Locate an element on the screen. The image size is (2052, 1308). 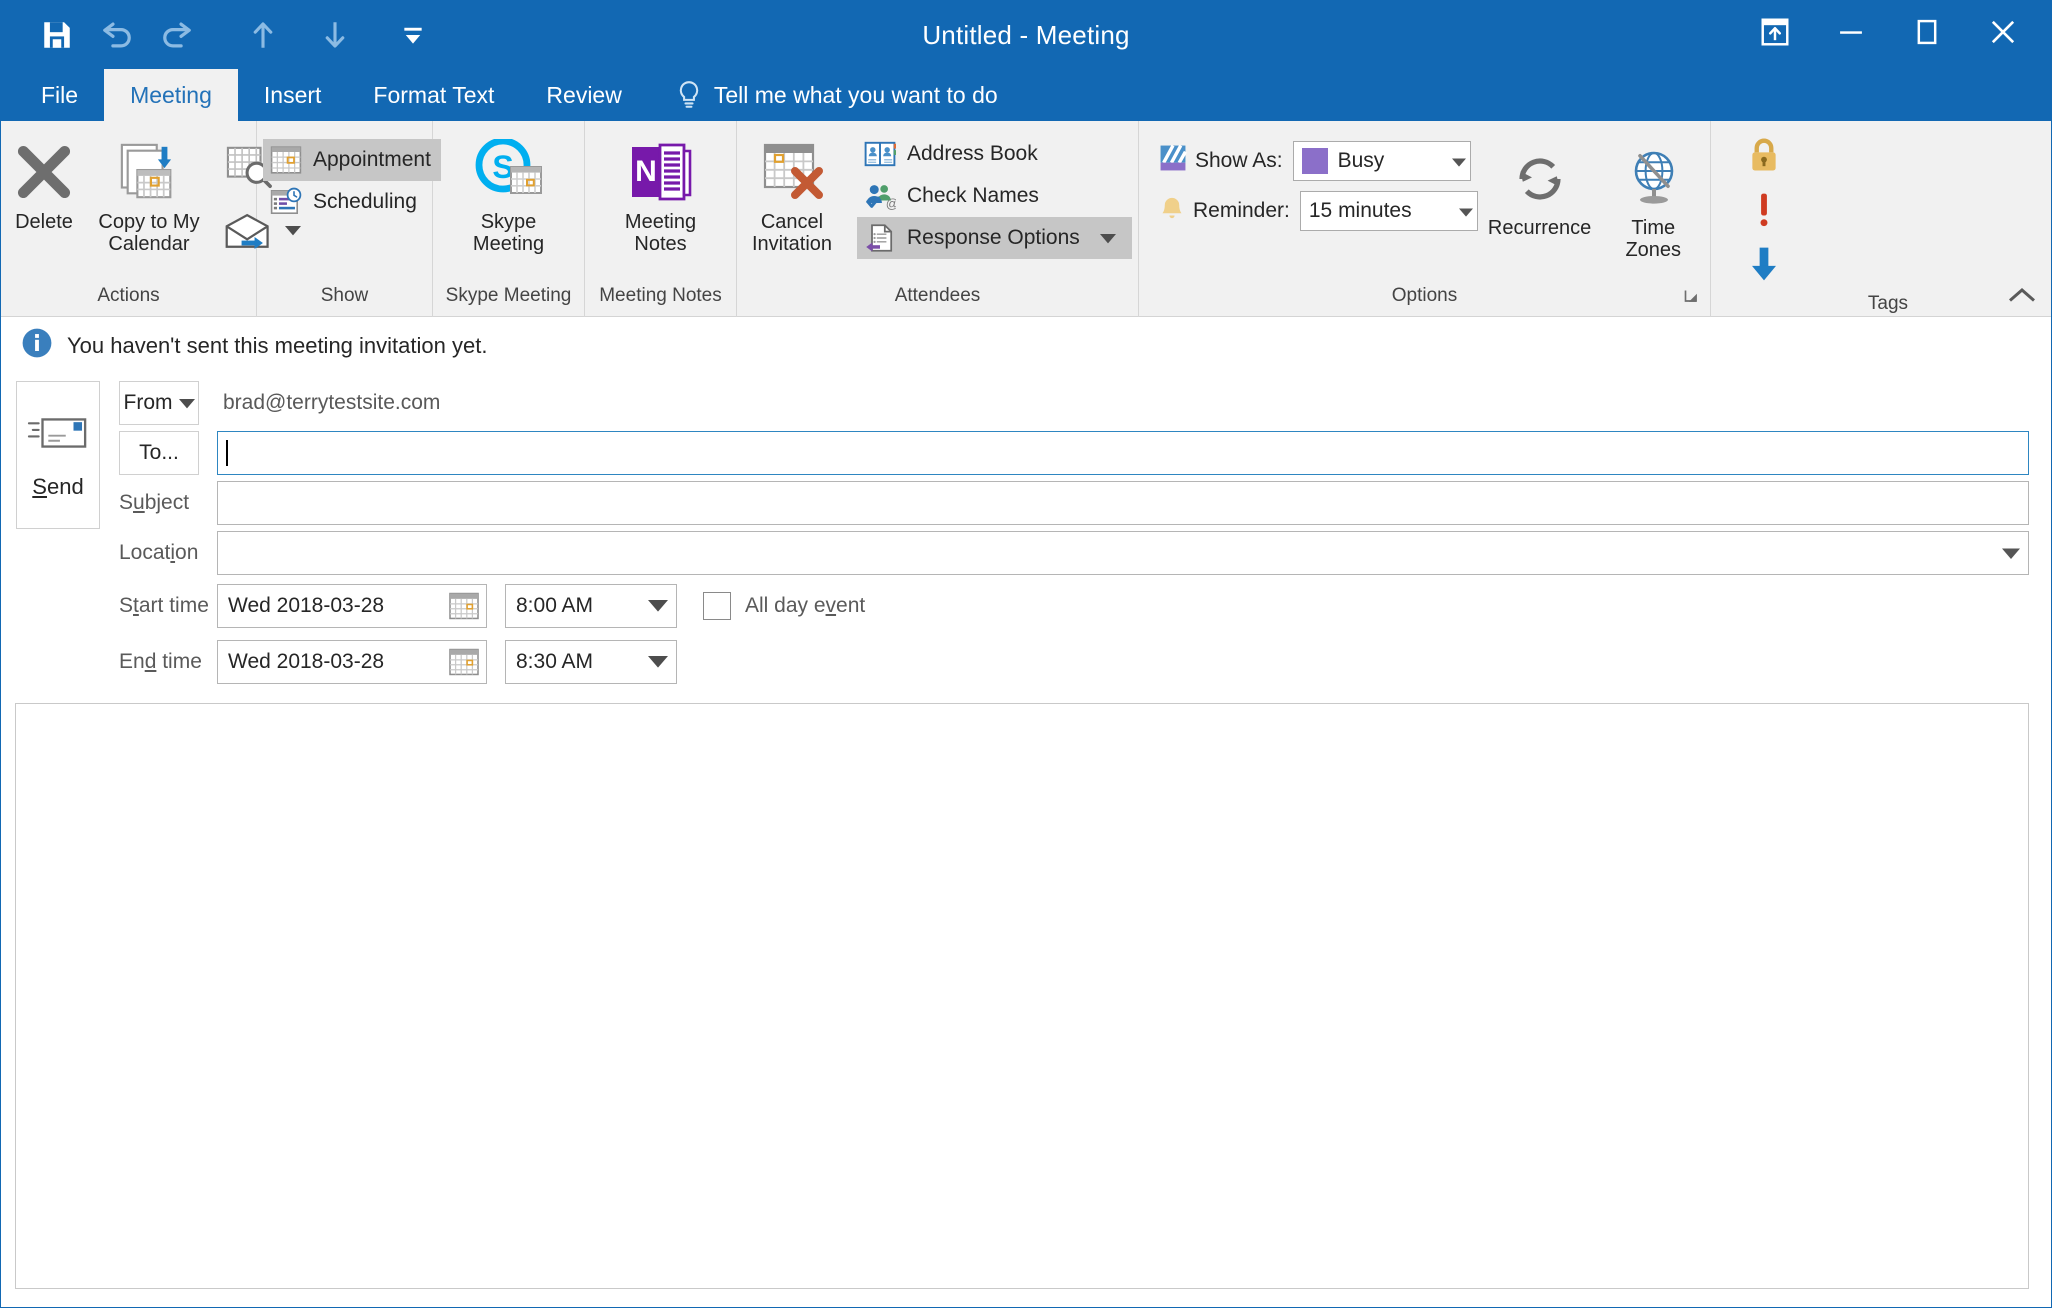
svg-text: N is located at coordinates (646, 171).